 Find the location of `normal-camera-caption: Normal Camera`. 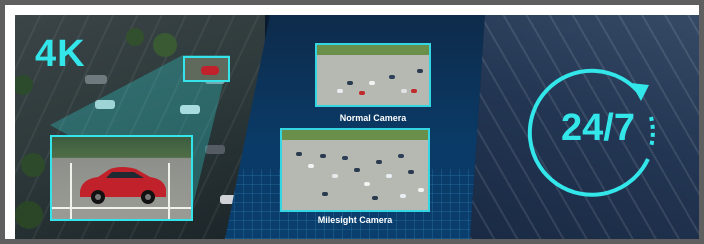

normal-camera-caption: Normal Camera is located at coordinates (373, 118).